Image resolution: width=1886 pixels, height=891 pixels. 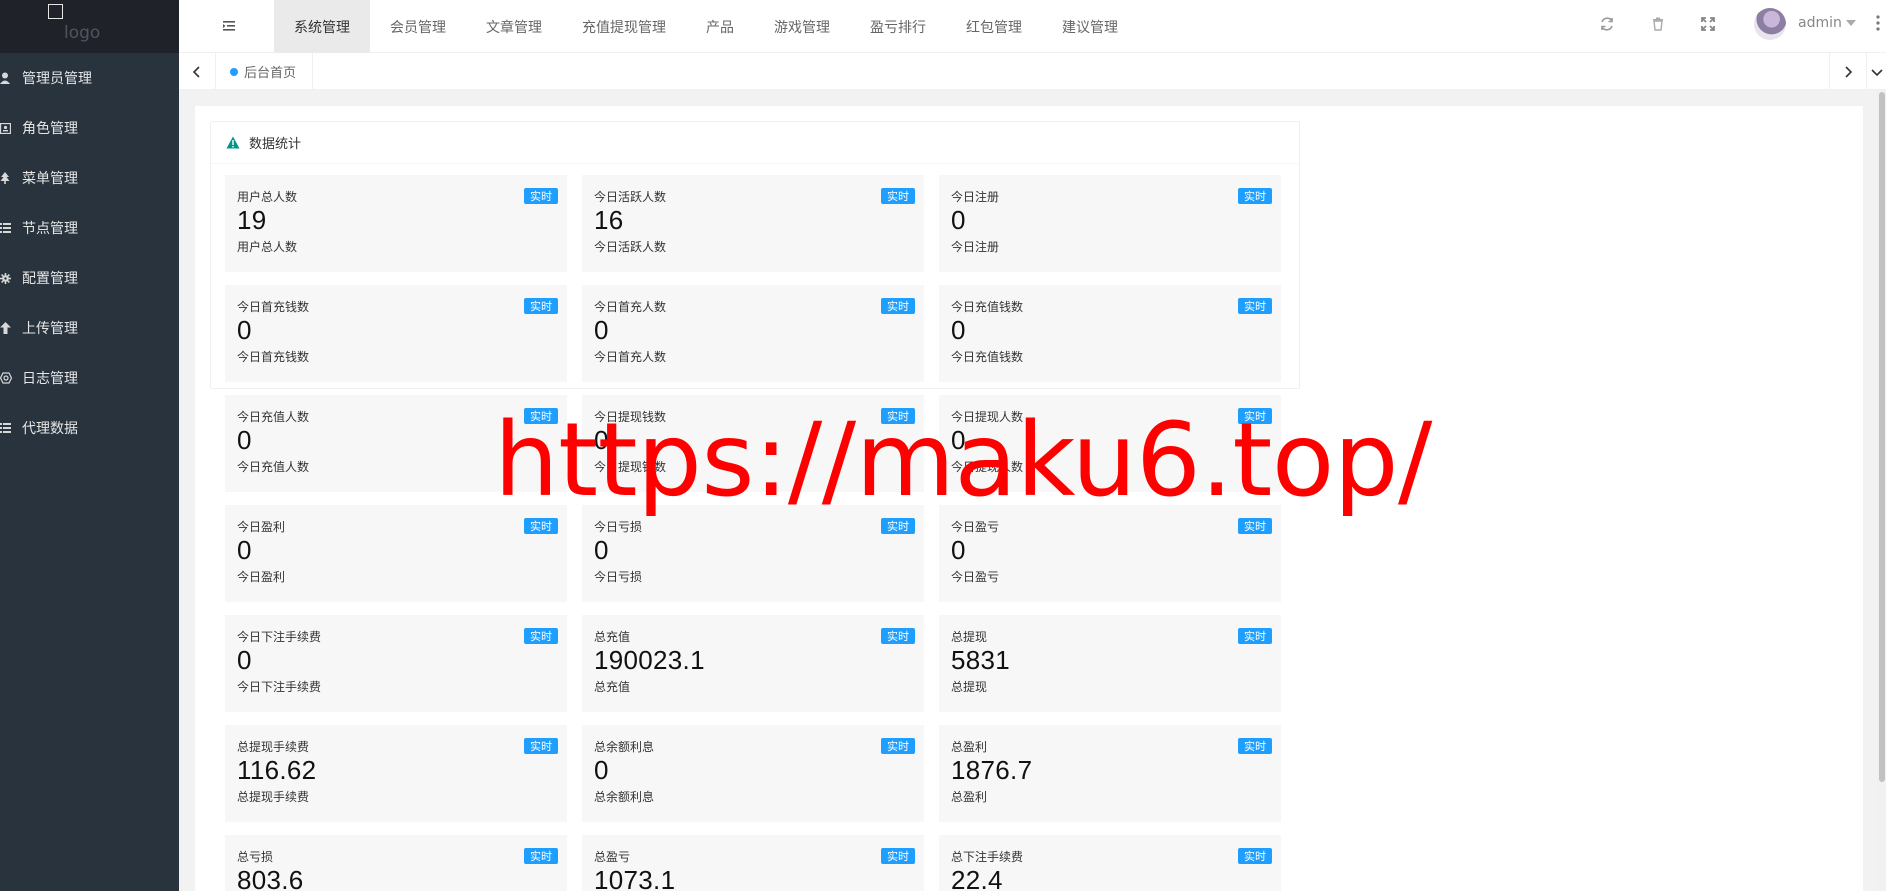 What do you see at coordinates (89, 178) in the screenshot?
I see `sidebar-item: 菜单管理` at bounding box center [89, 178].